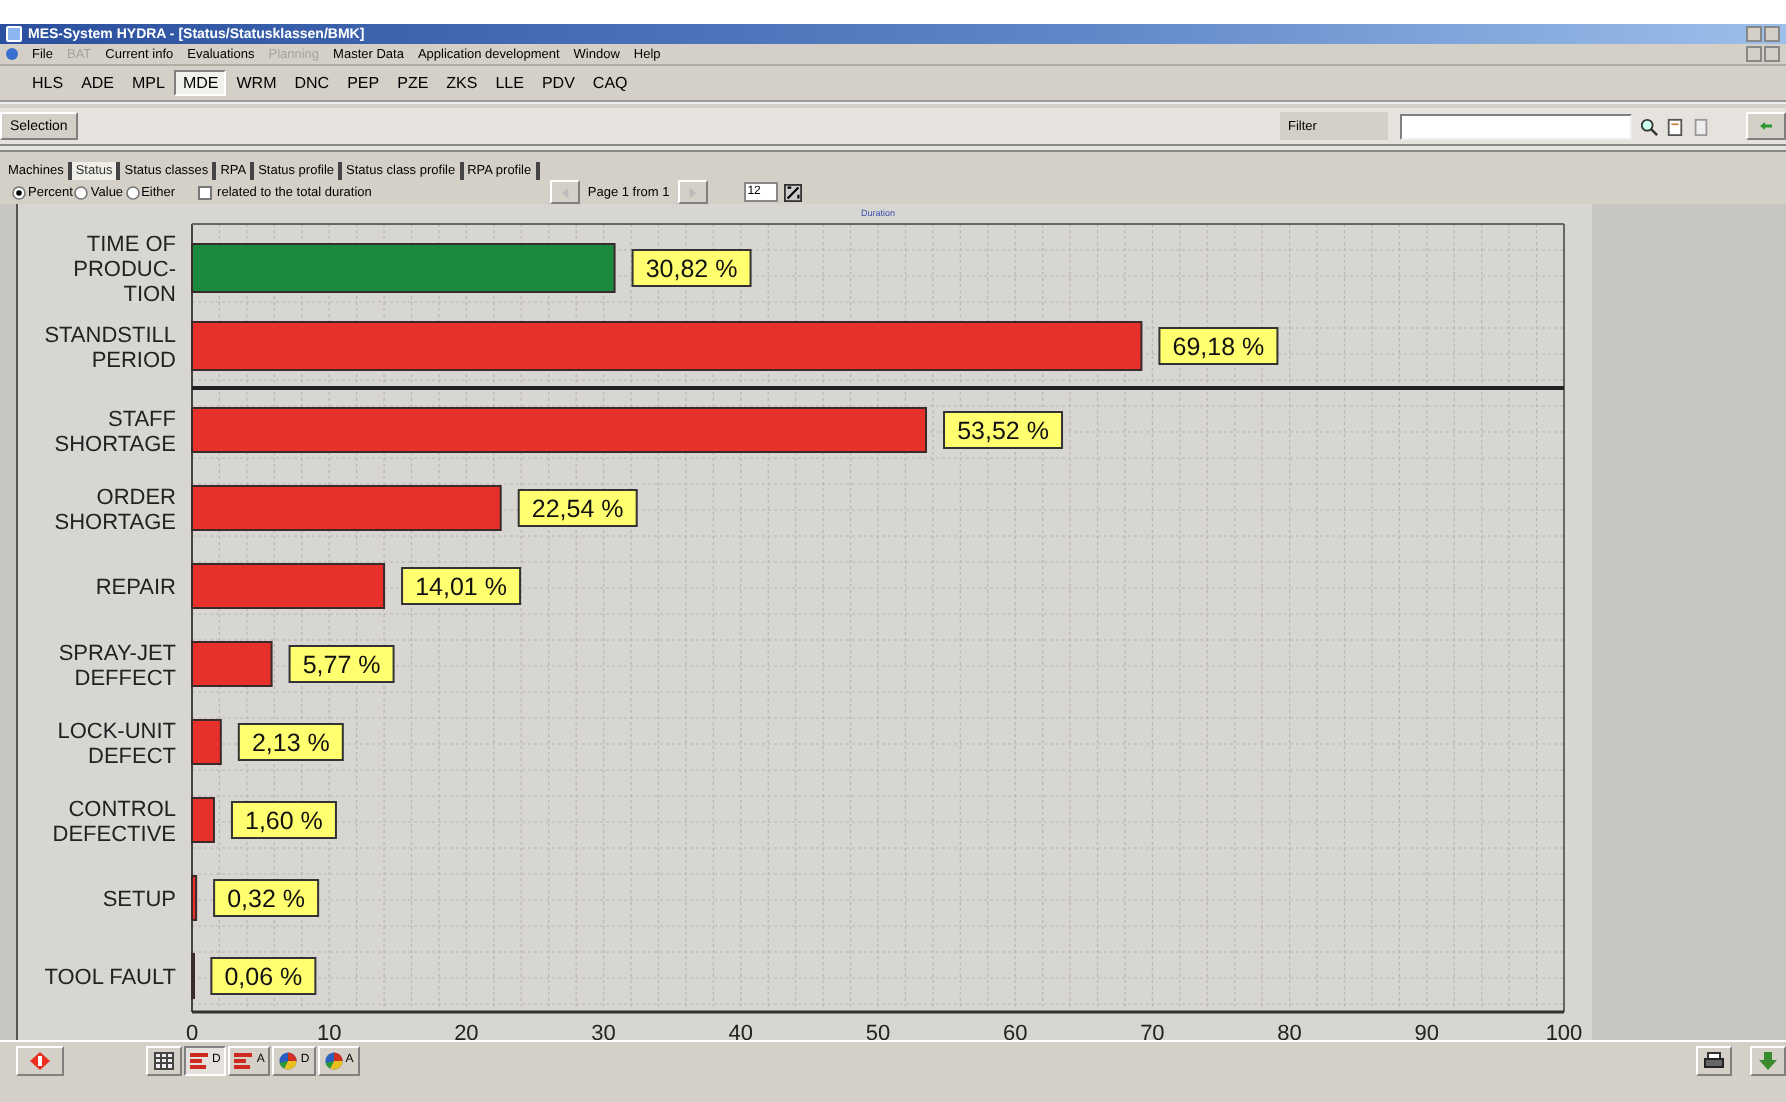  Describe the element at coordinates (48, 83) in the screenshot. I see `module-button: HLS` at that location.